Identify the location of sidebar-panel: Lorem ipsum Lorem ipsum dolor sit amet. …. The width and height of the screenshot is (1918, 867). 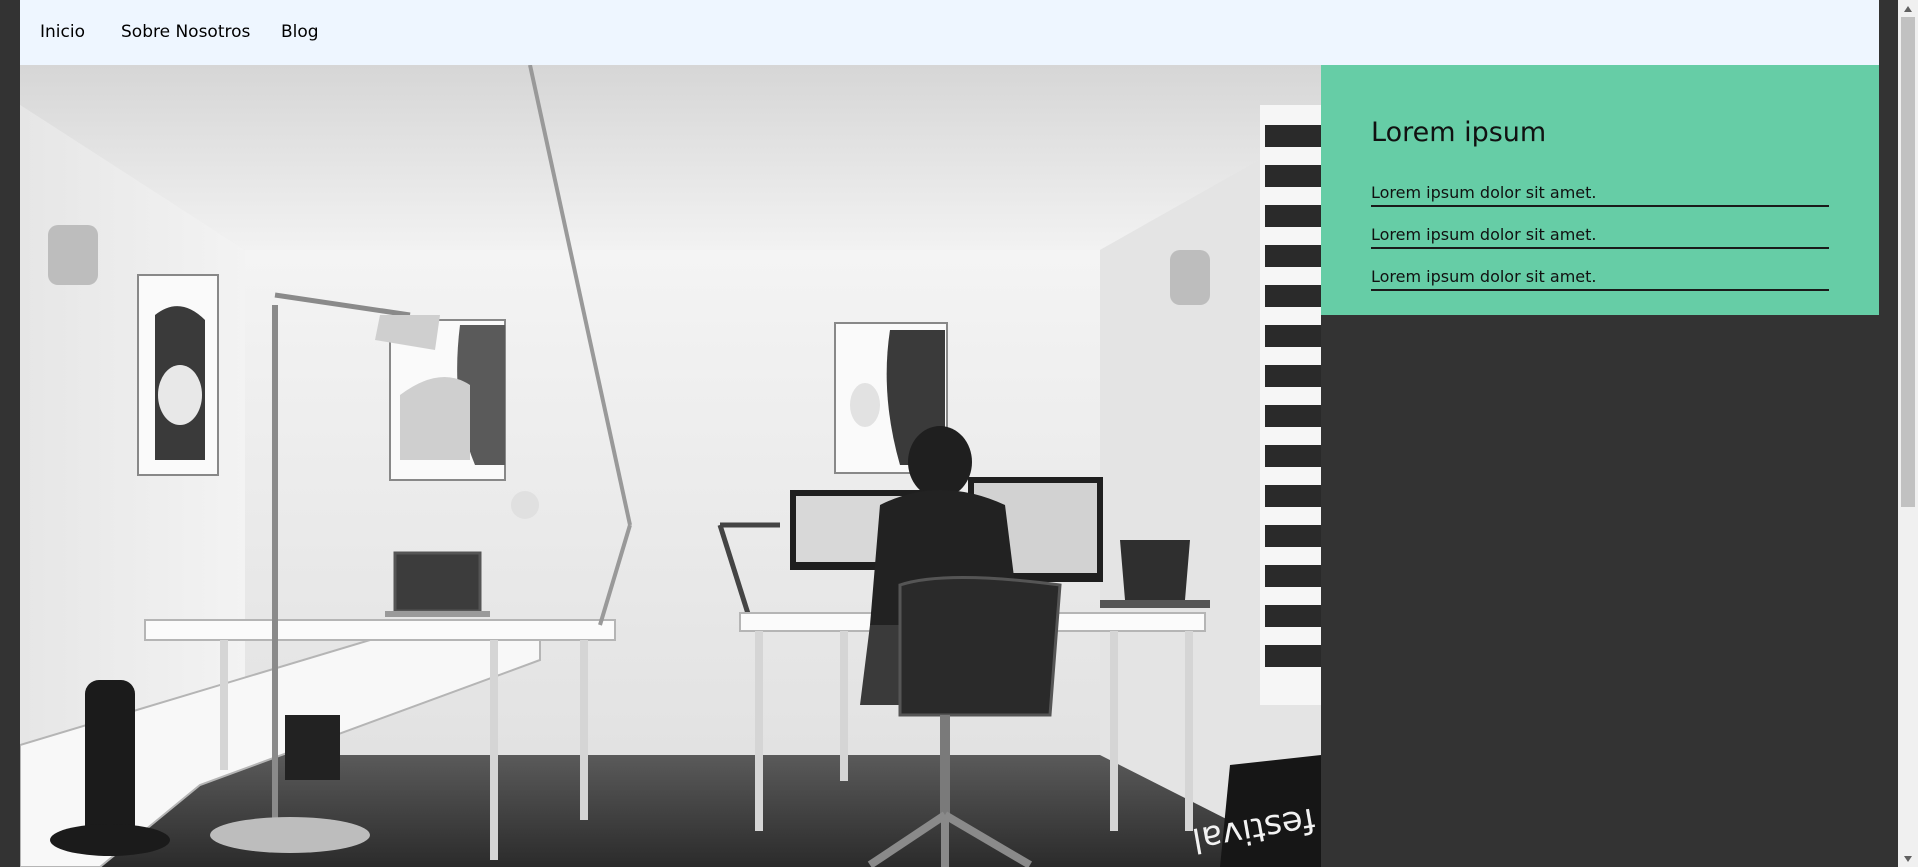
(1600, 190).